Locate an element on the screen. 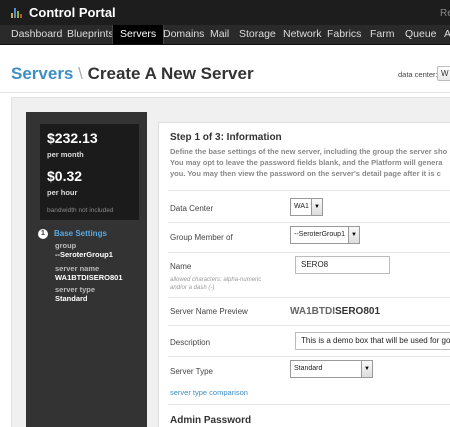 The width and height of the screenshot is (450, 427). nav-network: Network is located at coordinates (302, 34).